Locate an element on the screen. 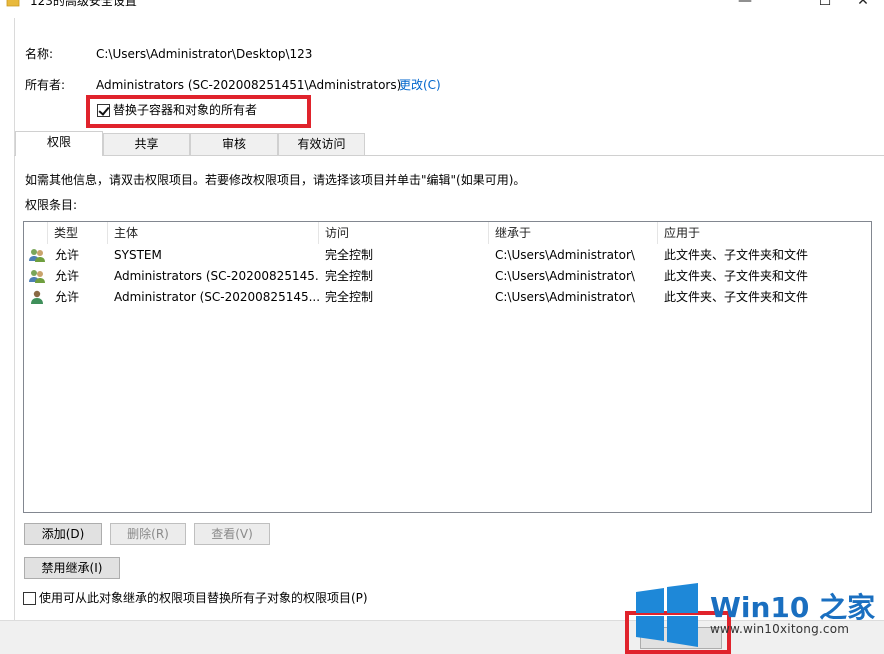 The width and height of the screenshot is (884, 654). watermark-url: www.win10xitong.com is located at coordinates (780, 629).